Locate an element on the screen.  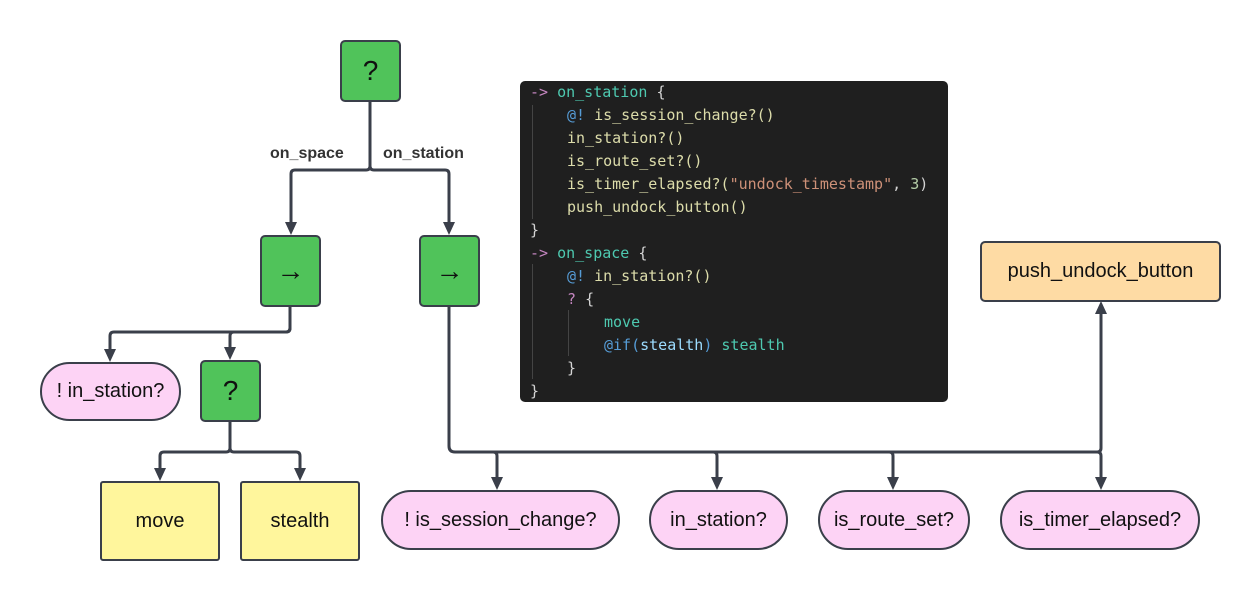
condition-timer-elapsed: is_timer_elapsed? is located at coordinates (1100, 520).